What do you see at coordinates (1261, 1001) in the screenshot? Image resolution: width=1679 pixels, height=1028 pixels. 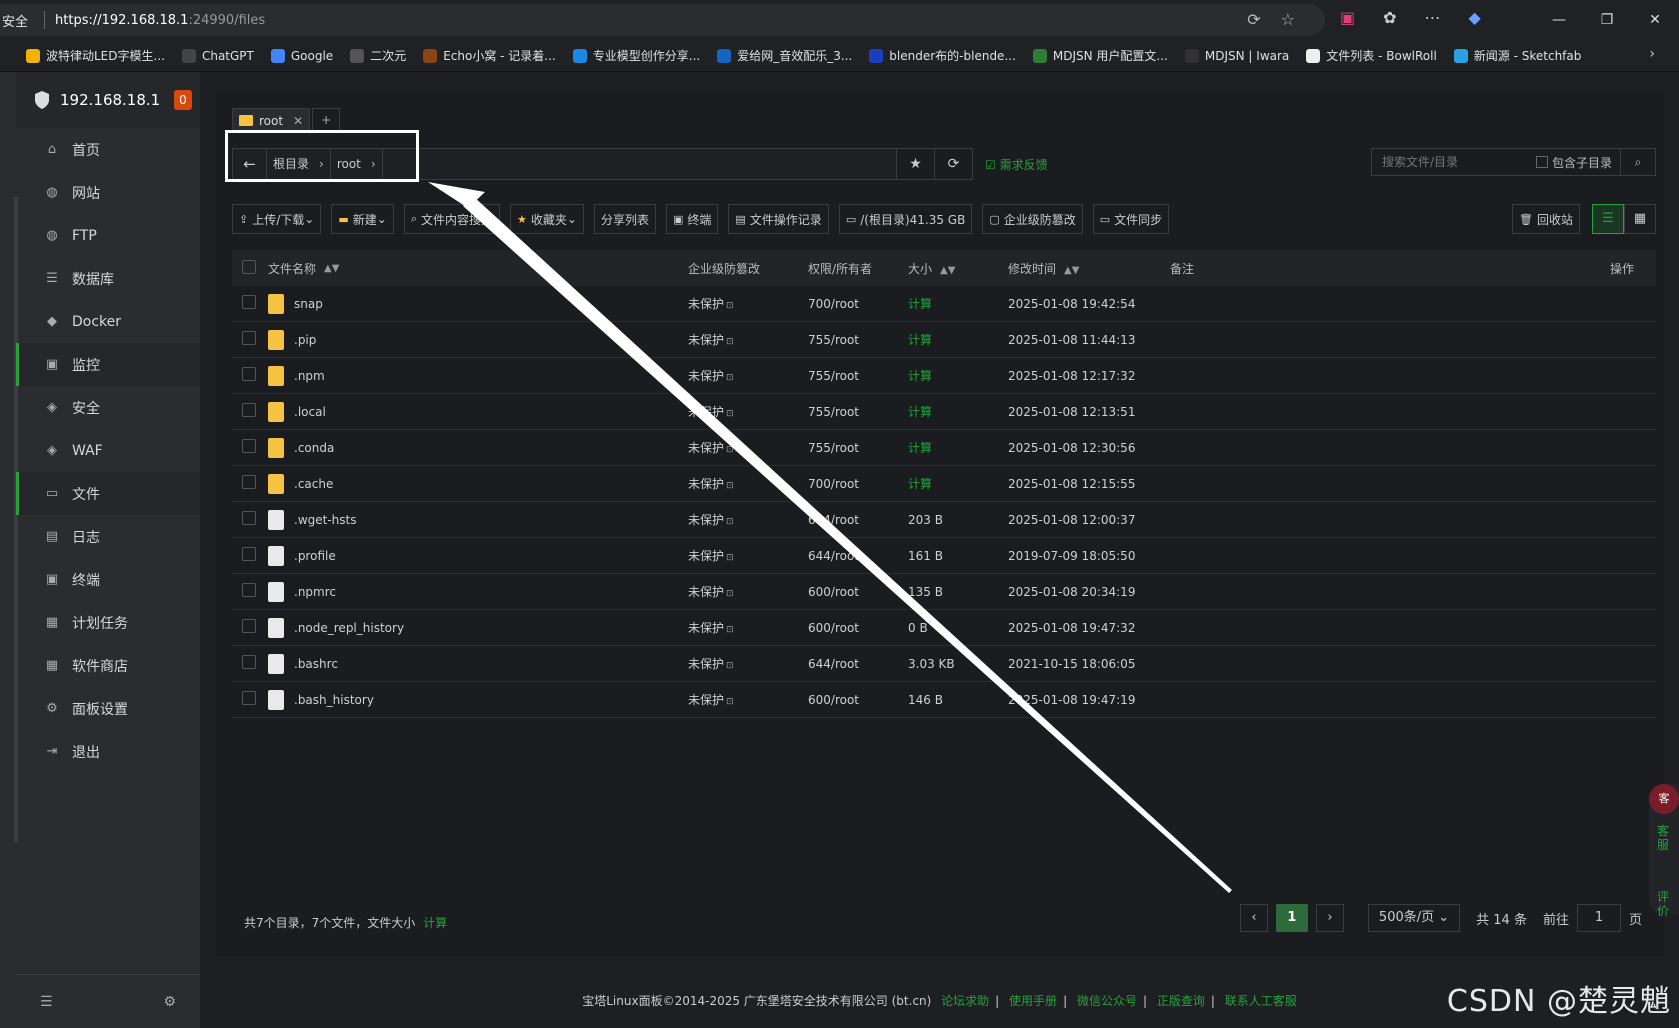 I see `support-link: 联系人工客服` at bounding box center [1261, 1001].